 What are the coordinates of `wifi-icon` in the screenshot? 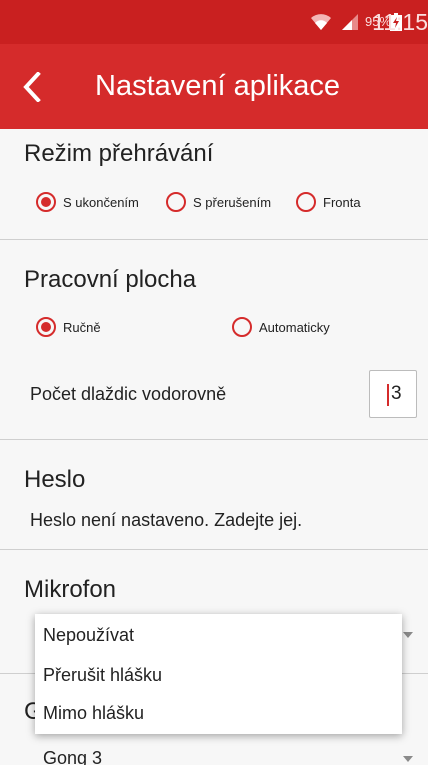 It's located at (321, 22).